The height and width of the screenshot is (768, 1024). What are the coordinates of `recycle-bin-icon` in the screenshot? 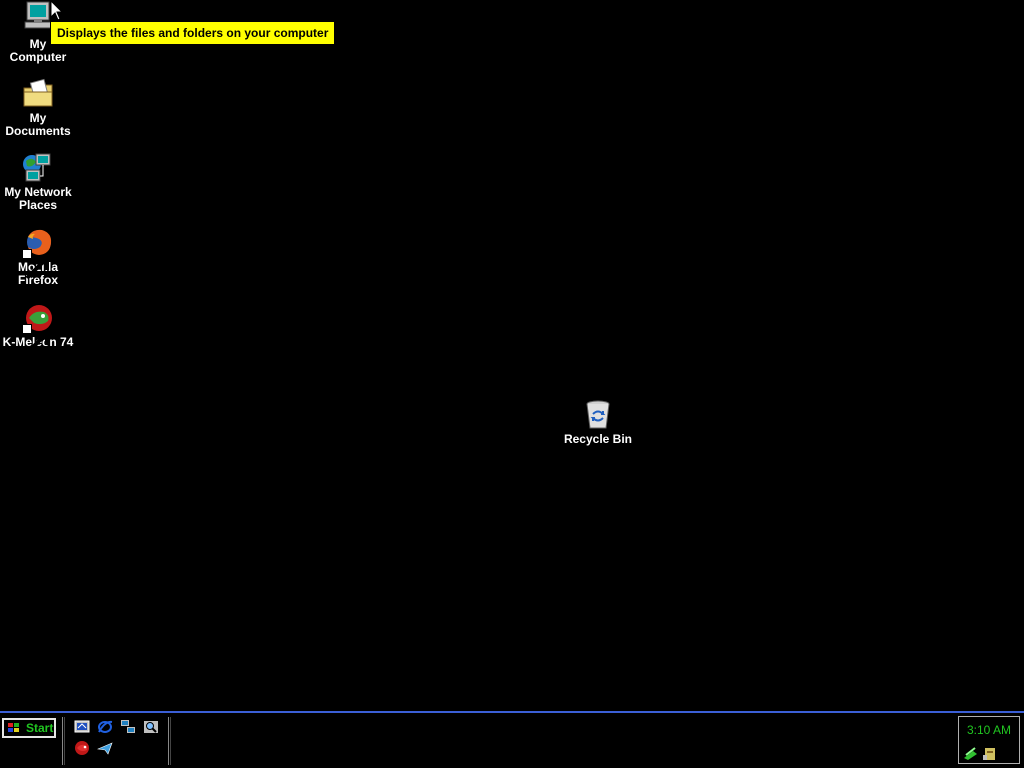 It's located at (598, 415).